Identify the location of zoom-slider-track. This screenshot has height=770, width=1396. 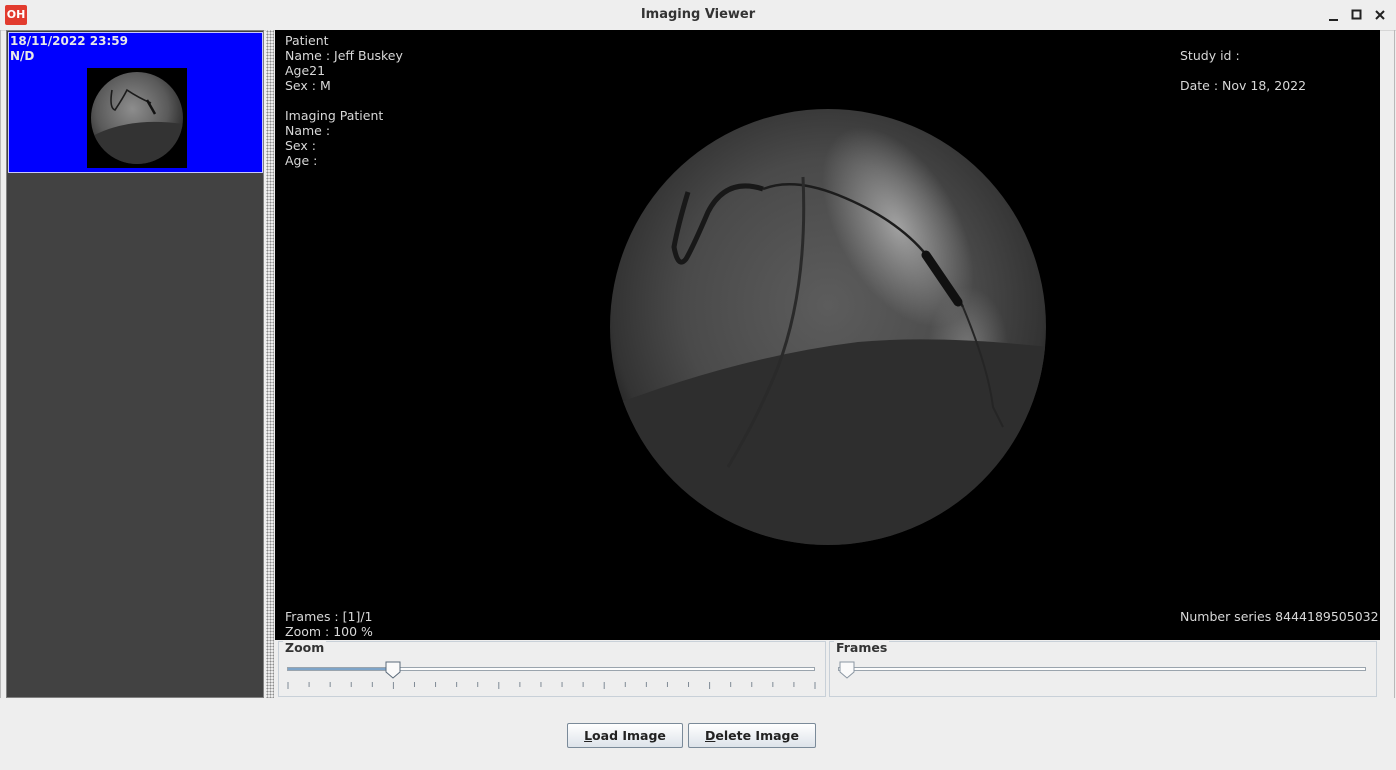
(551, 669).